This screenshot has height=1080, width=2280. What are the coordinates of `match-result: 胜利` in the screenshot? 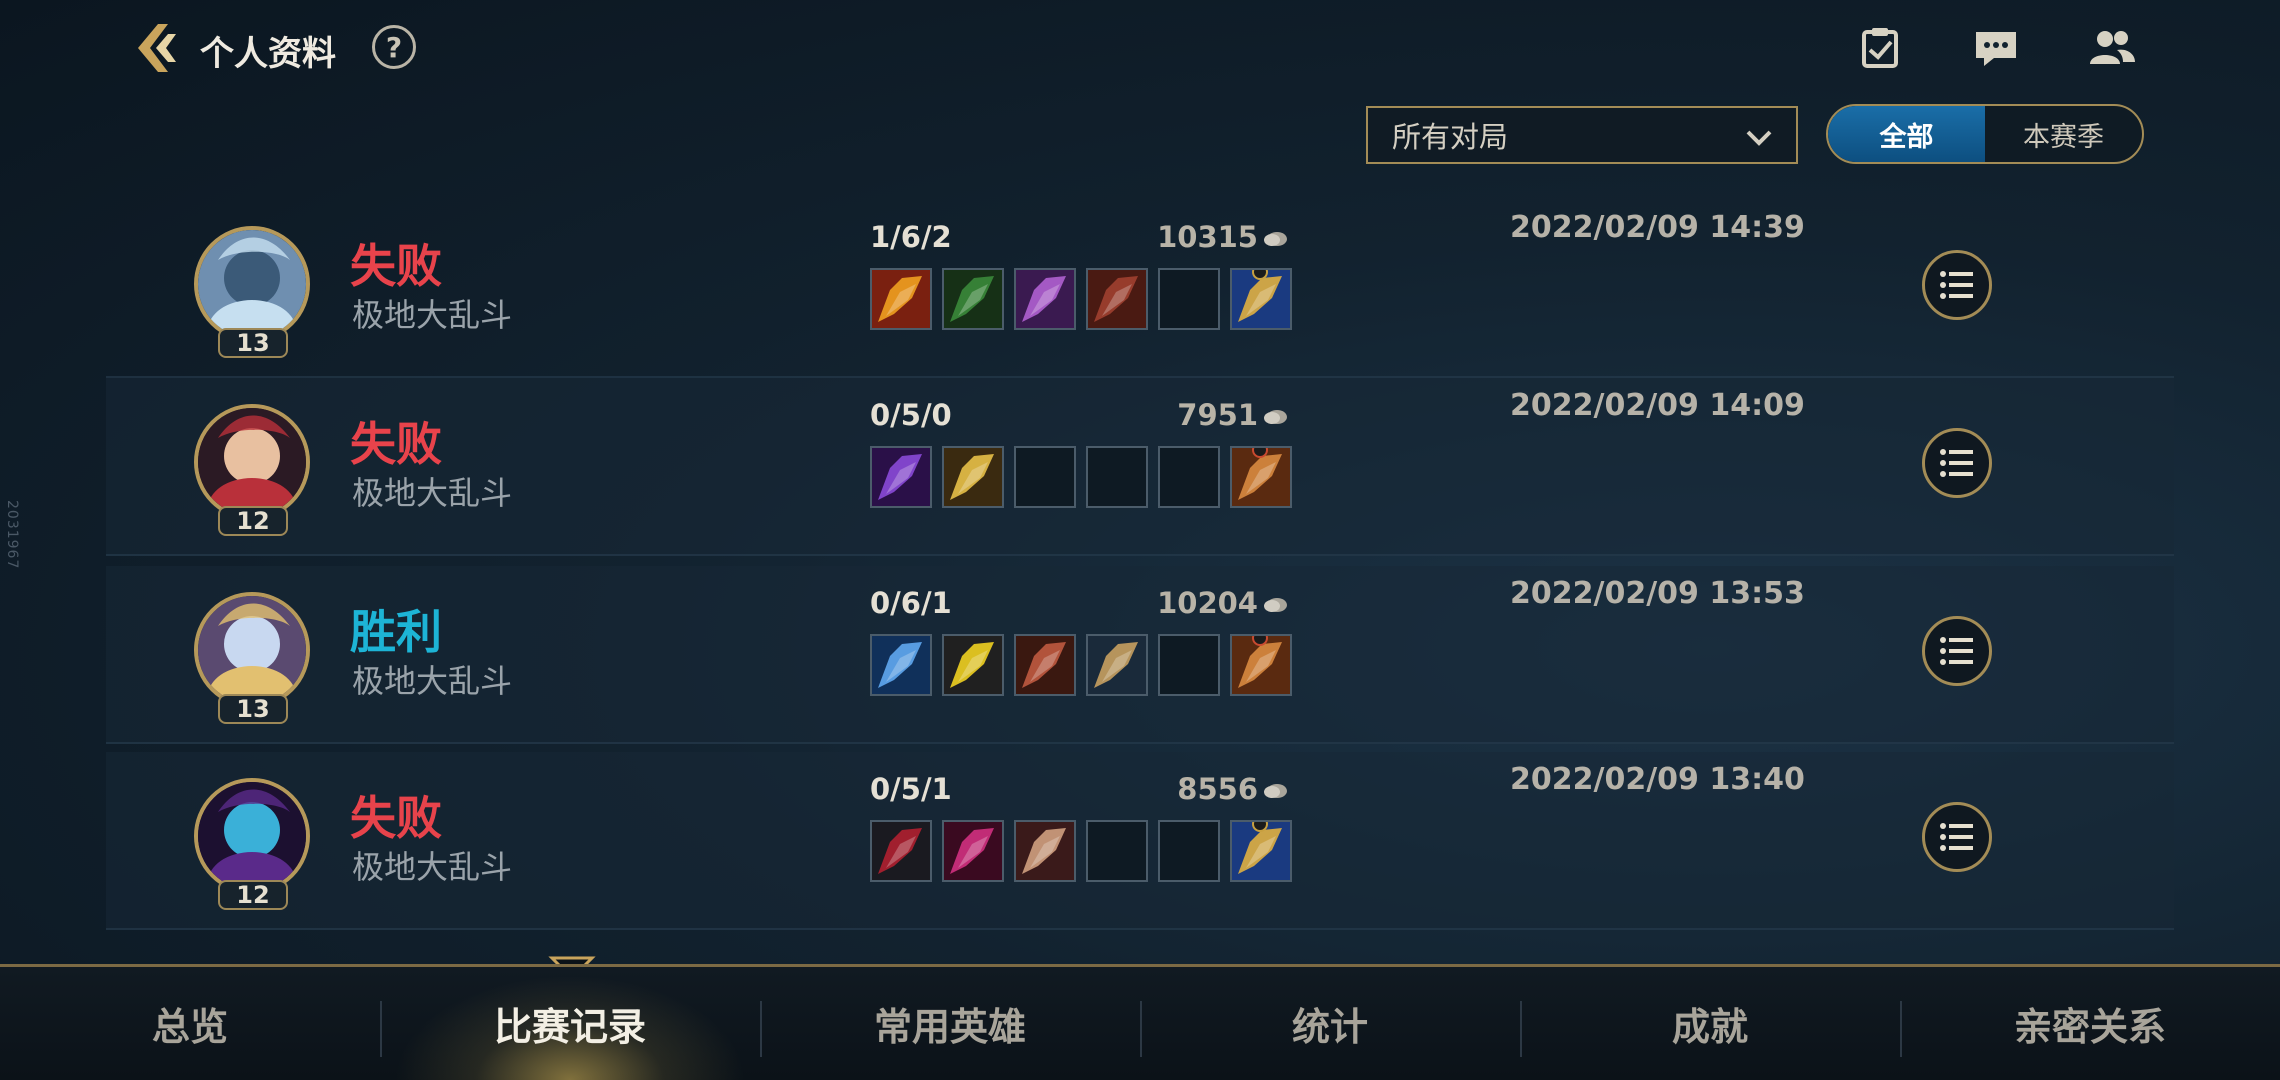 It's located at (396, 632).